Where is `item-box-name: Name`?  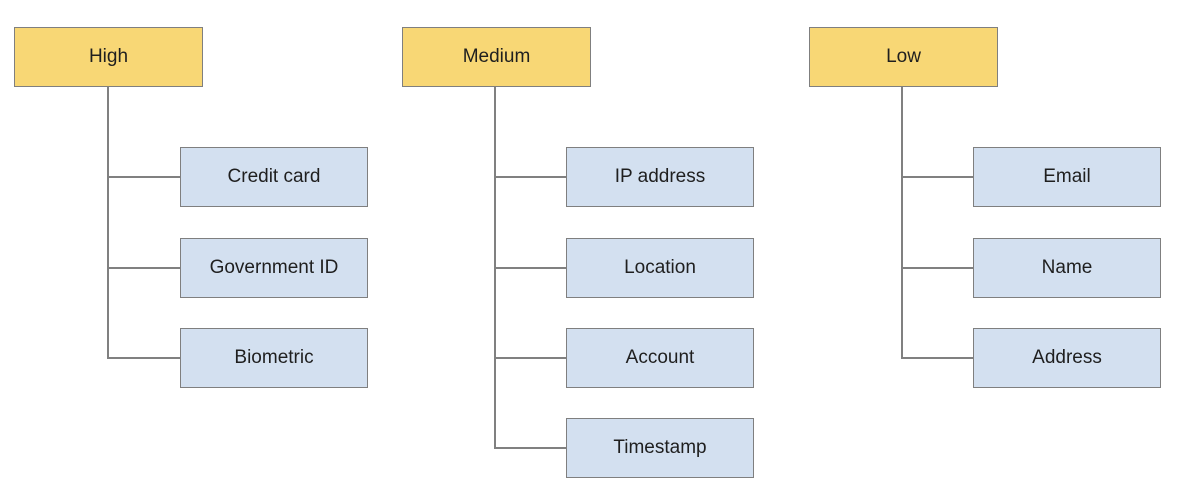
item-box-name: Name is located at coordinates (1067, 268).